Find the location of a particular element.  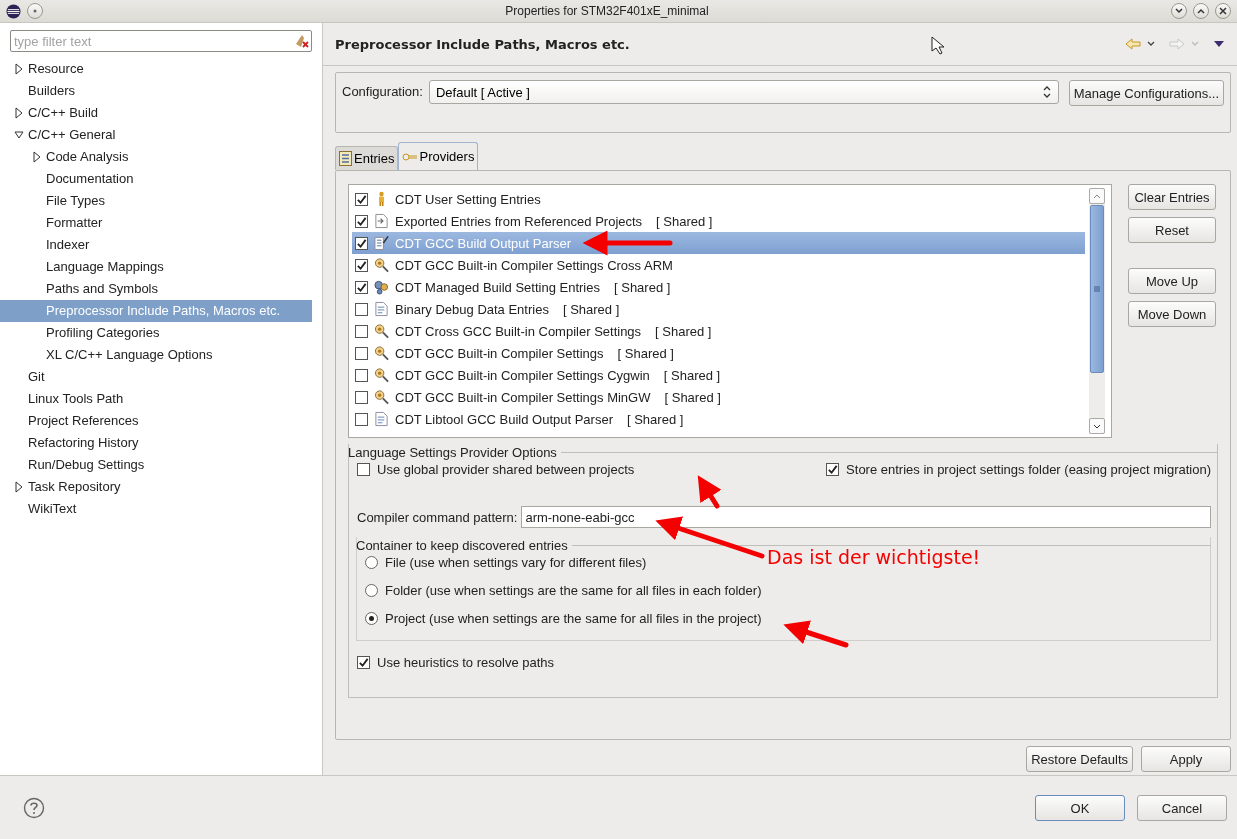

grip-icon is located at coordinates (1097, 289).